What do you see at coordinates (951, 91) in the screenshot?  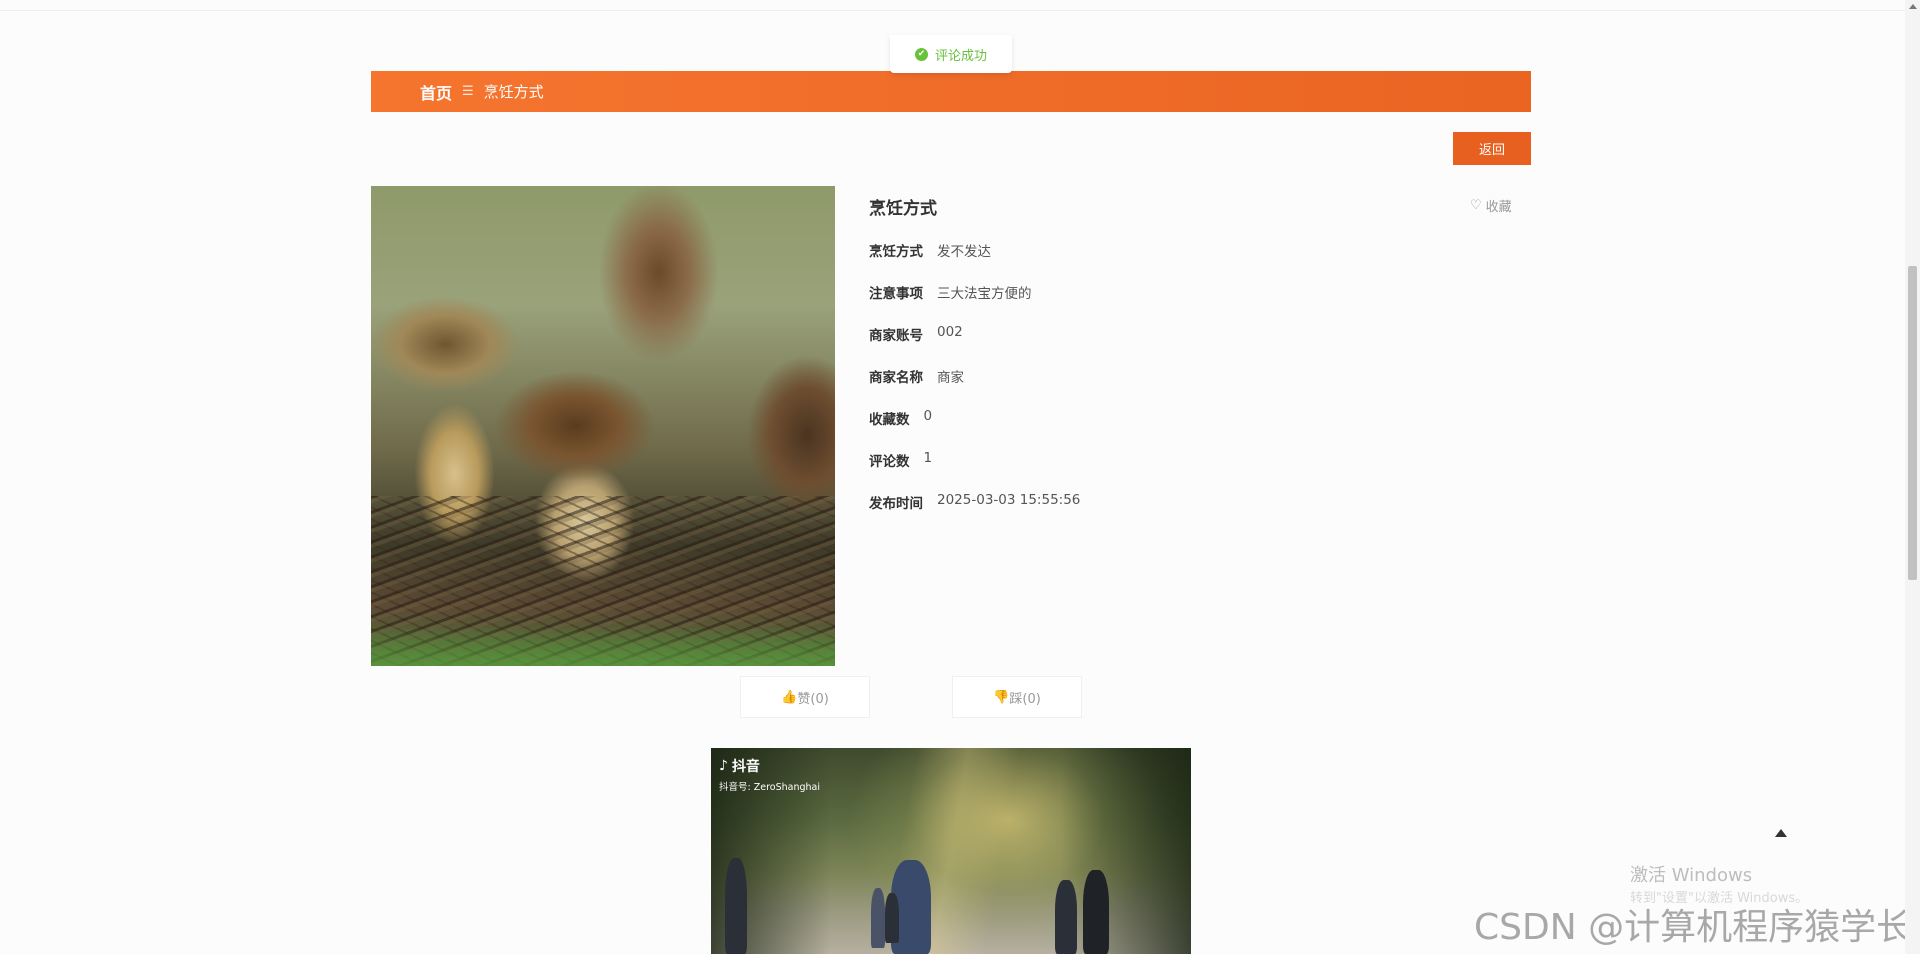 I see `breadcrumb: 首页 ☰ 烹饪方式` at bounding box center [951, 91].